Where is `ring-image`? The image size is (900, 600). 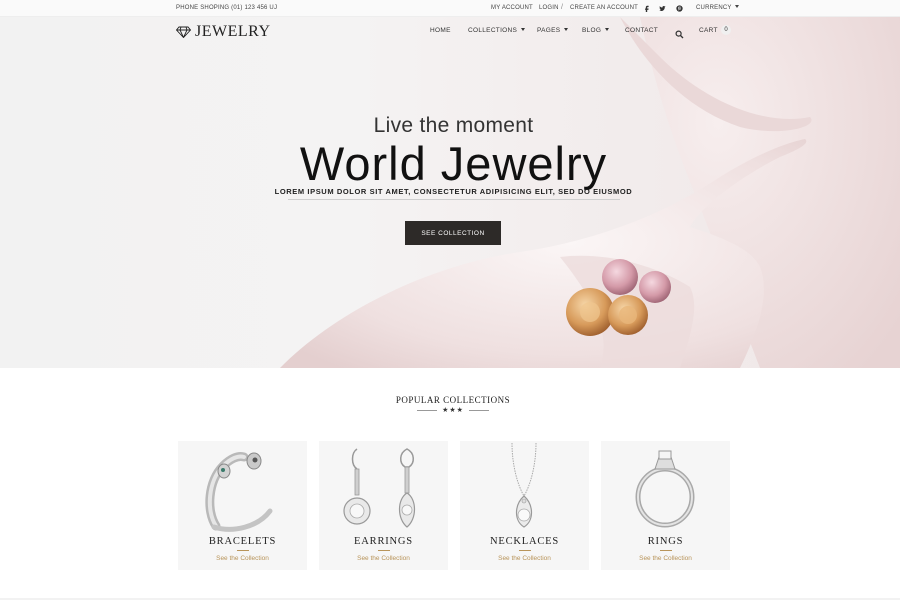
ring-image is located at coordinates (665, 489).